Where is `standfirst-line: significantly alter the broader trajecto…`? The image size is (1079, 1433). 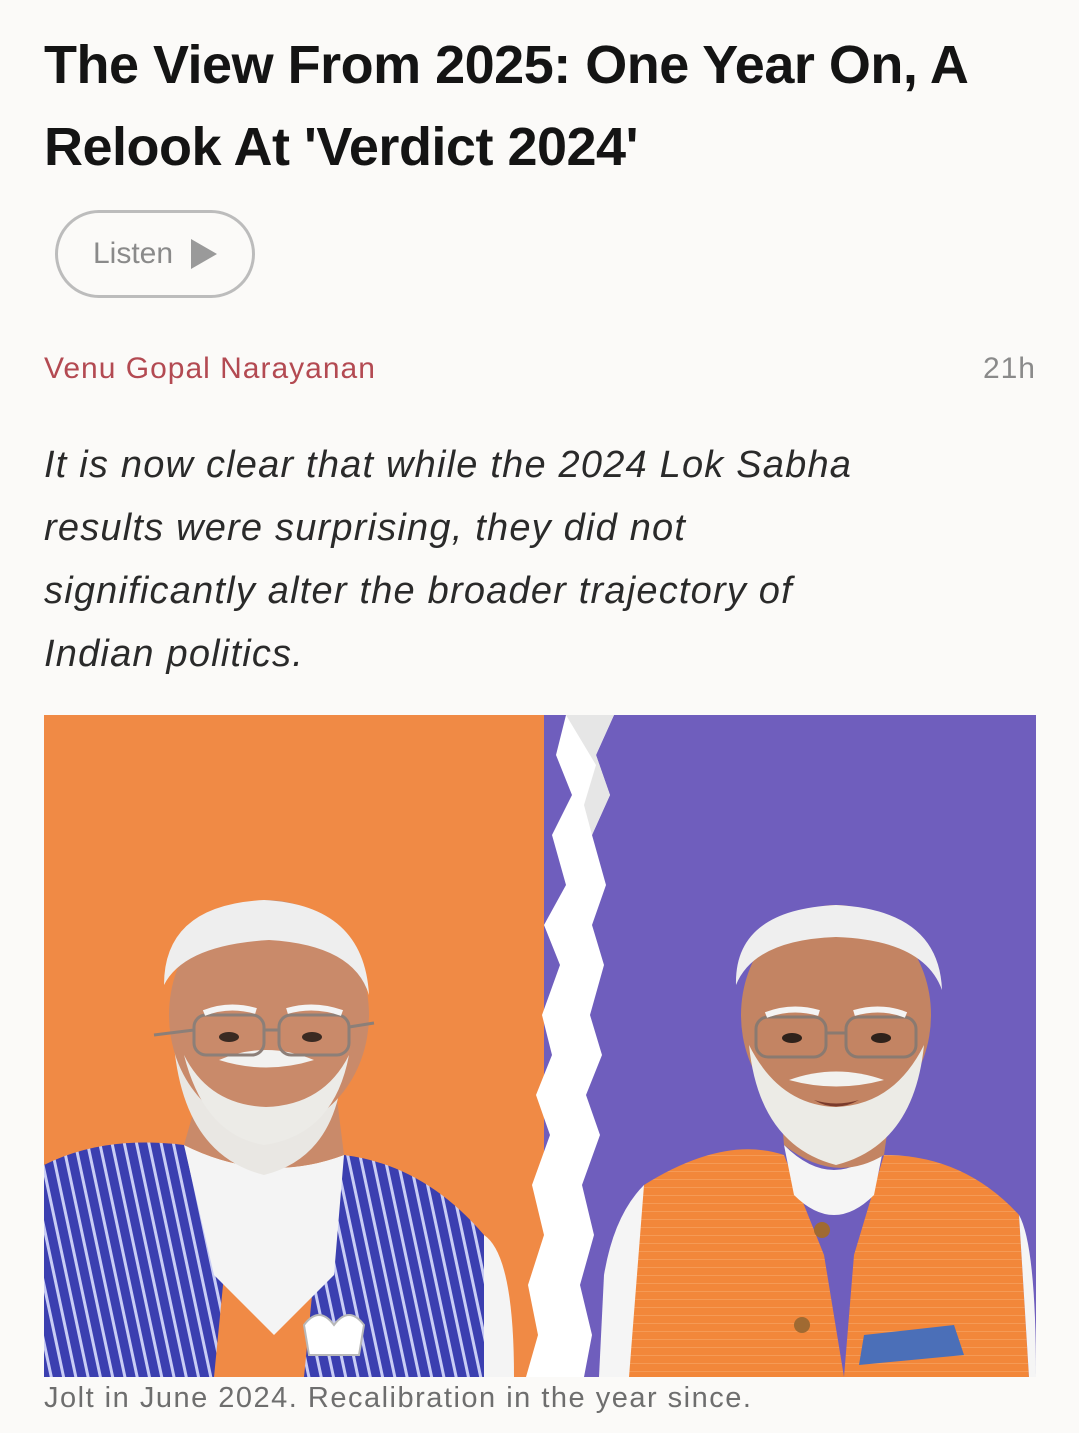
standfirst-line: significantly alter the broader trajecto… is located at coordinates (418, 591).